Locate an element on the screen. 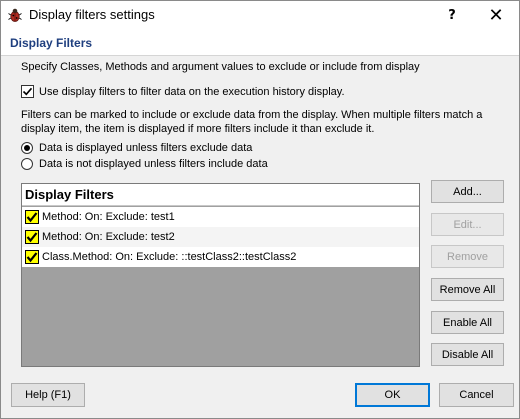 The image size is (520, 419). item-label: Method: On: Exclude: test2 is located at coordinates (108, 237).